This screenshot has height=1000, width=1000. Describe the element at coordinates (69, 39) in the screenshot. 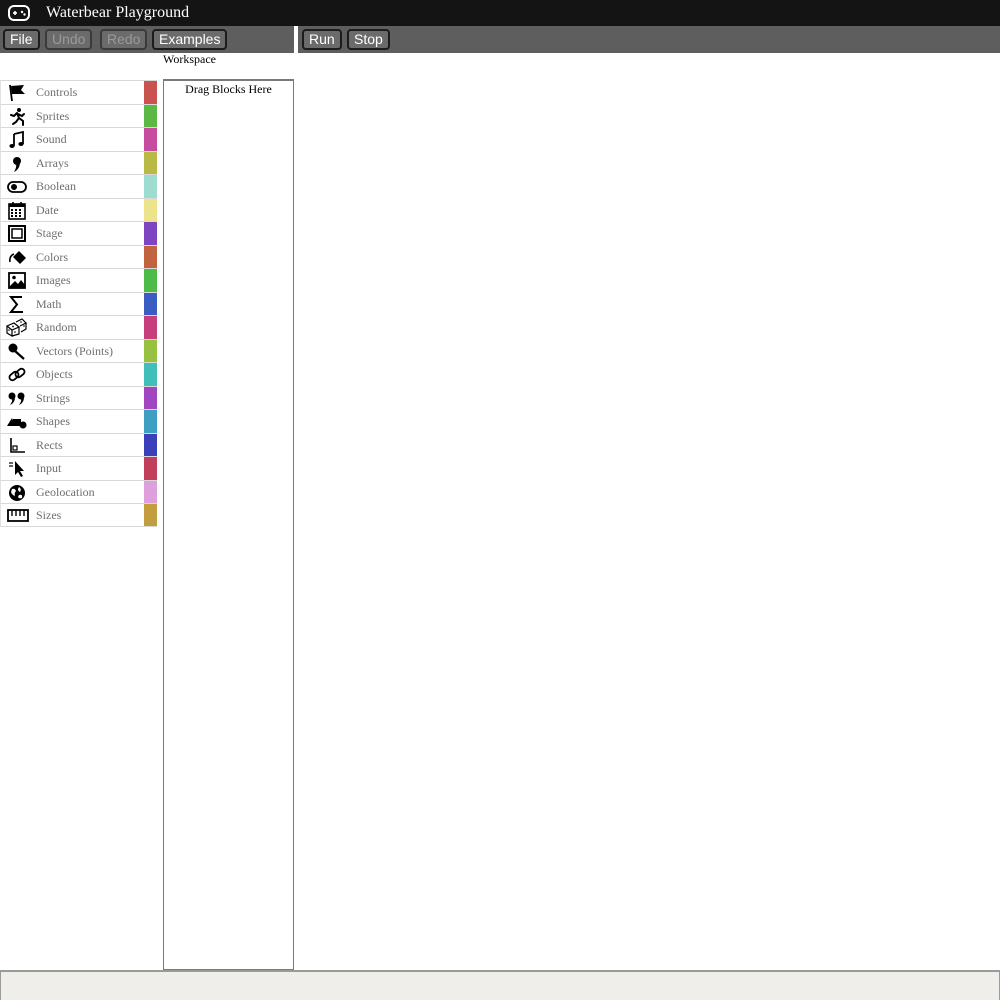

I see `undo-button: Undo` at that location.